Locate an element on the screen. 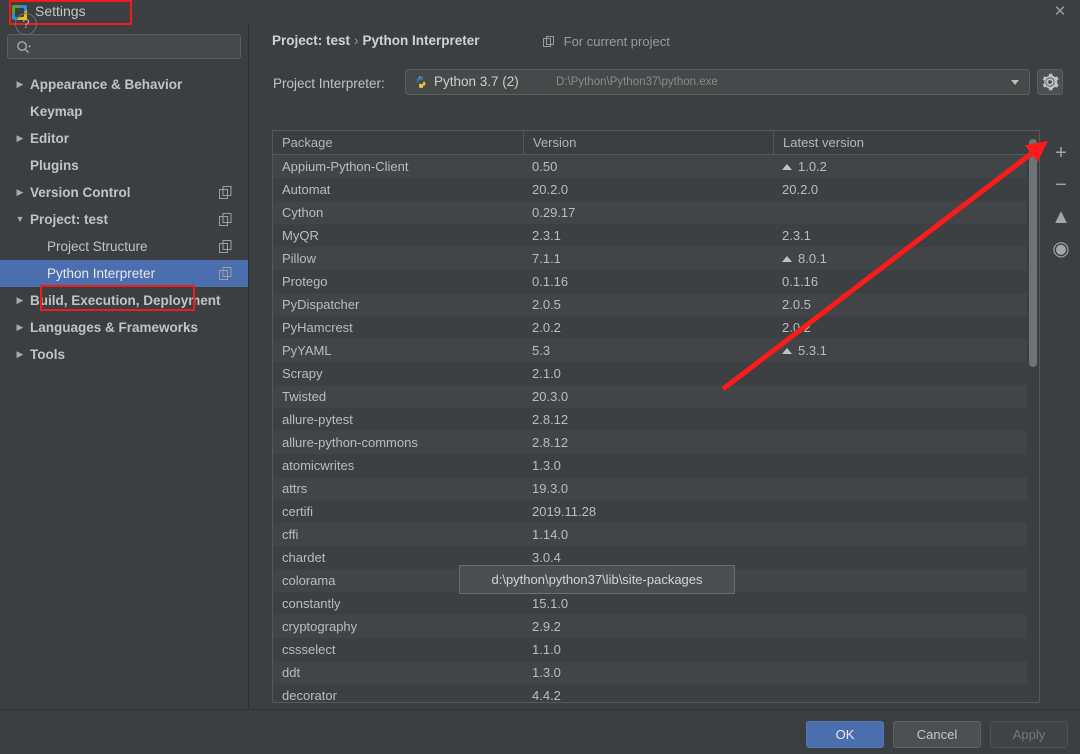 The image size is (1080, 754). sidebar-item-label: Appearance & Behavior is located at coordinates (106, 84).